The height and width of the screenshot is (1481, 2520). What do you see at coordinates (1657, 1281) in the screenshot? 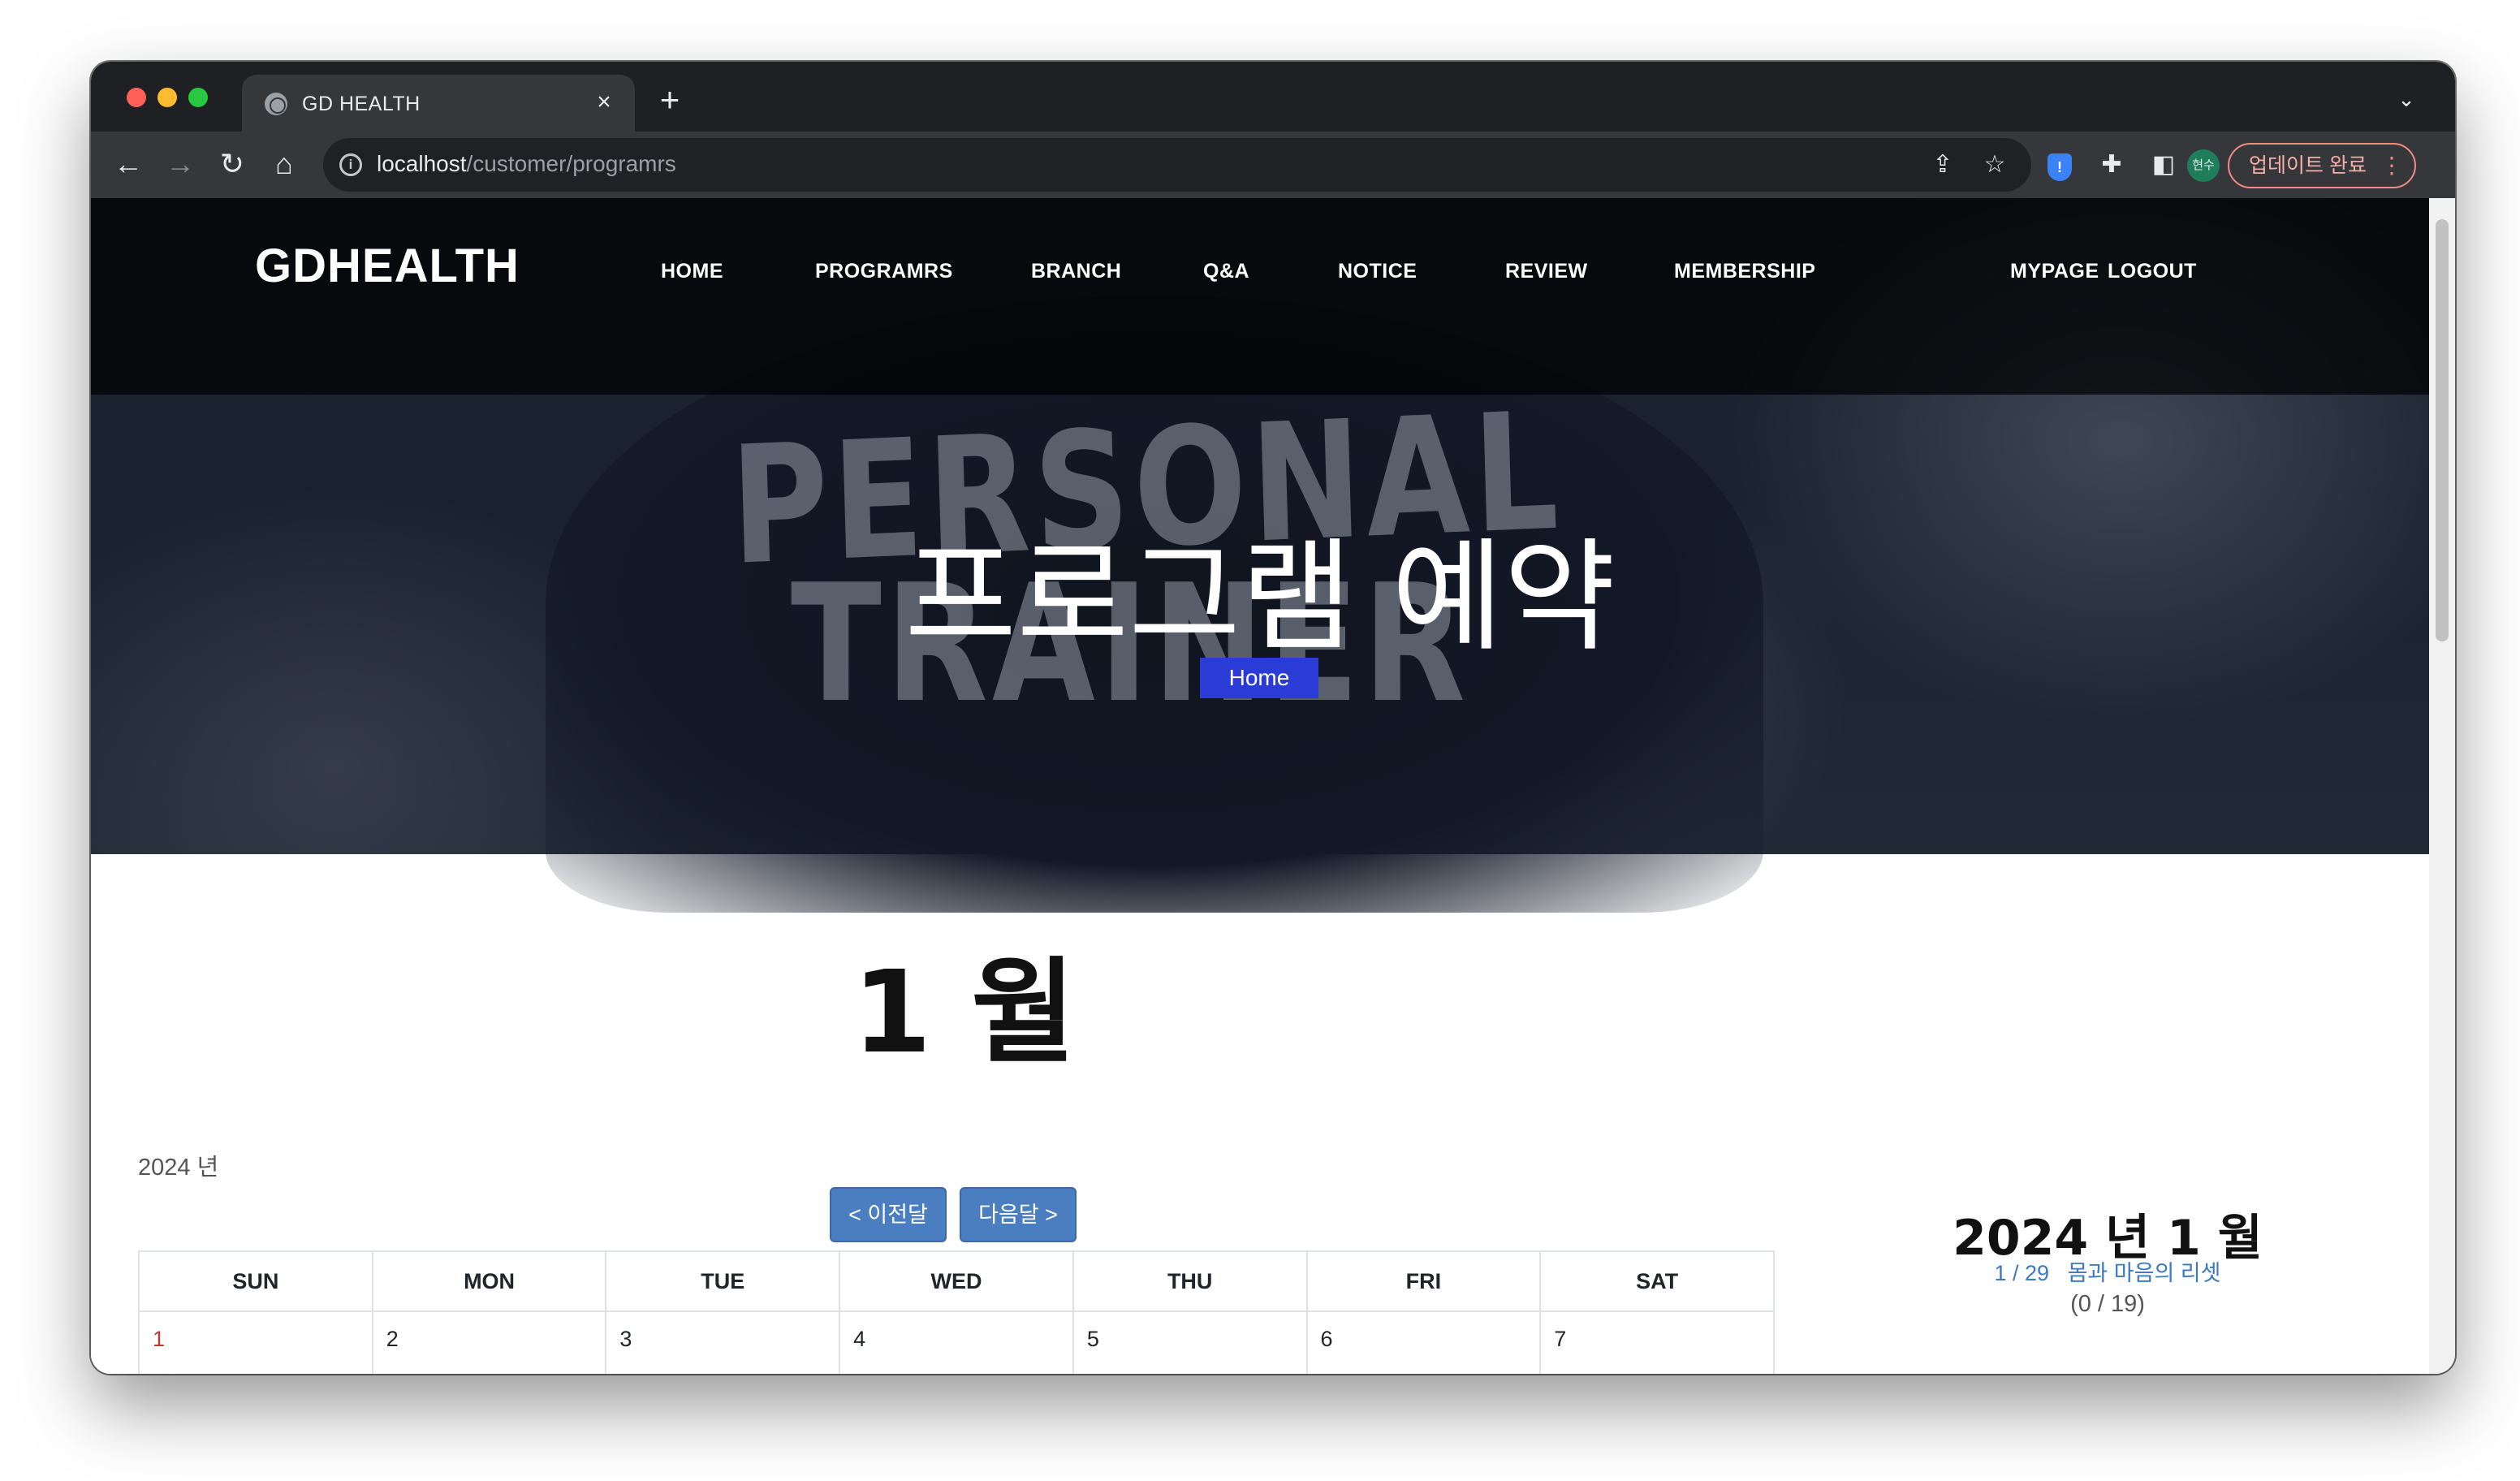
I see `weekday-sat: SAT` at bounding box center [1657, 1281].